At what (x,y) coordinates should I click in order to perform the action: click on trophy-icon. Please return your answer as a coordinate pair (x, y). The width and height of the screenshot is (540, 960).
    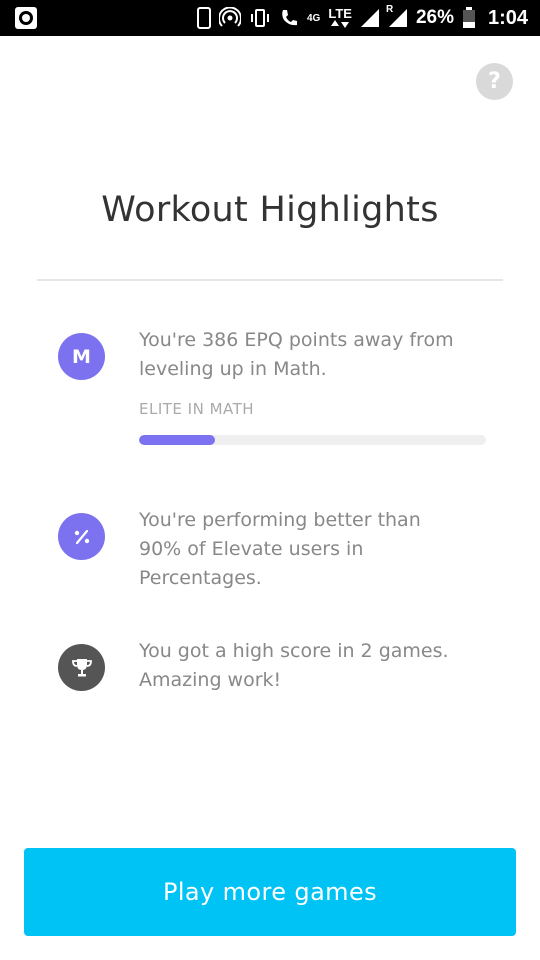
    Looking at the image, I should click on (81, 667).